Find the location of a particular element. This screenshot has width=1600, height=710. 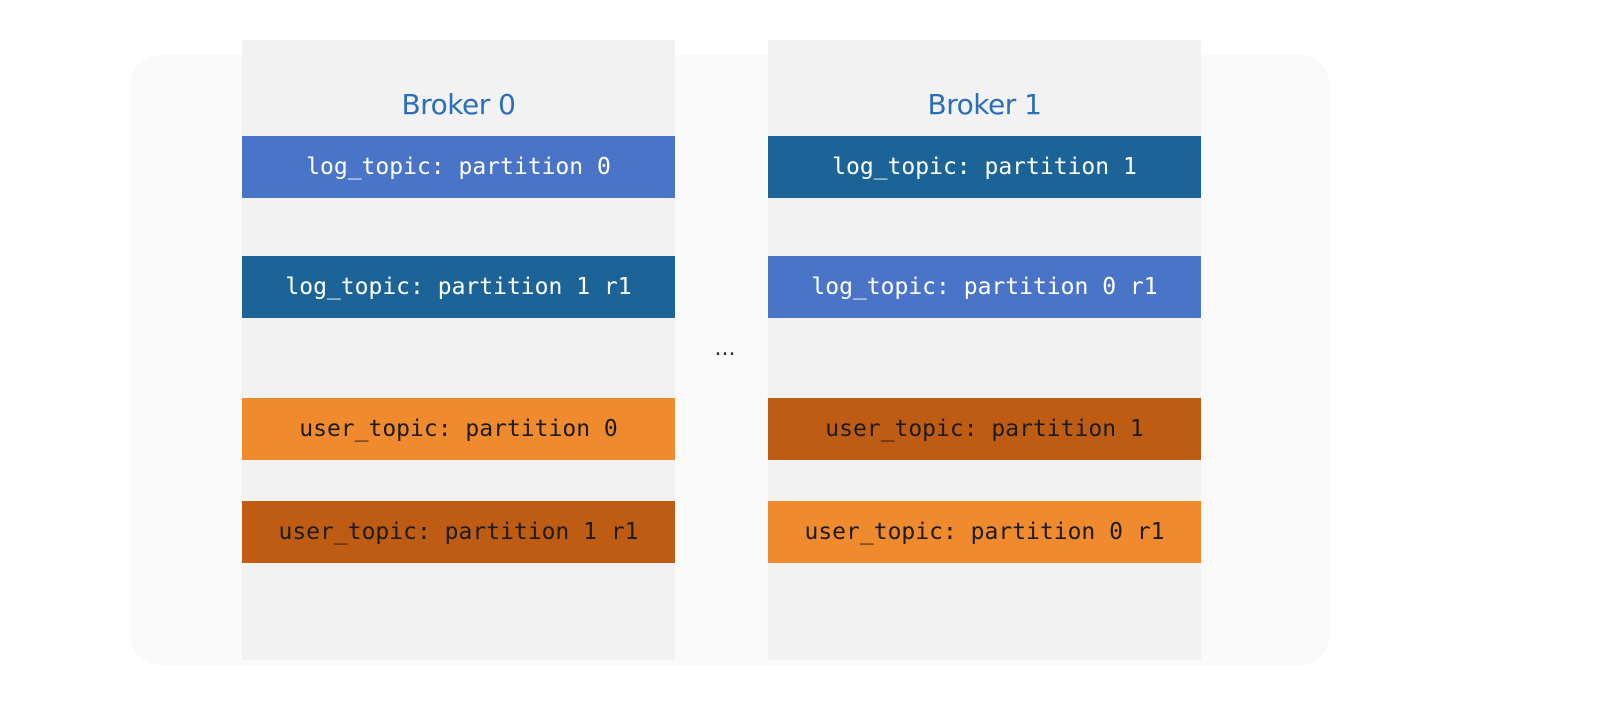

partition-block: user_topic: partition 1 r1 is located at coordinates (458, 532).